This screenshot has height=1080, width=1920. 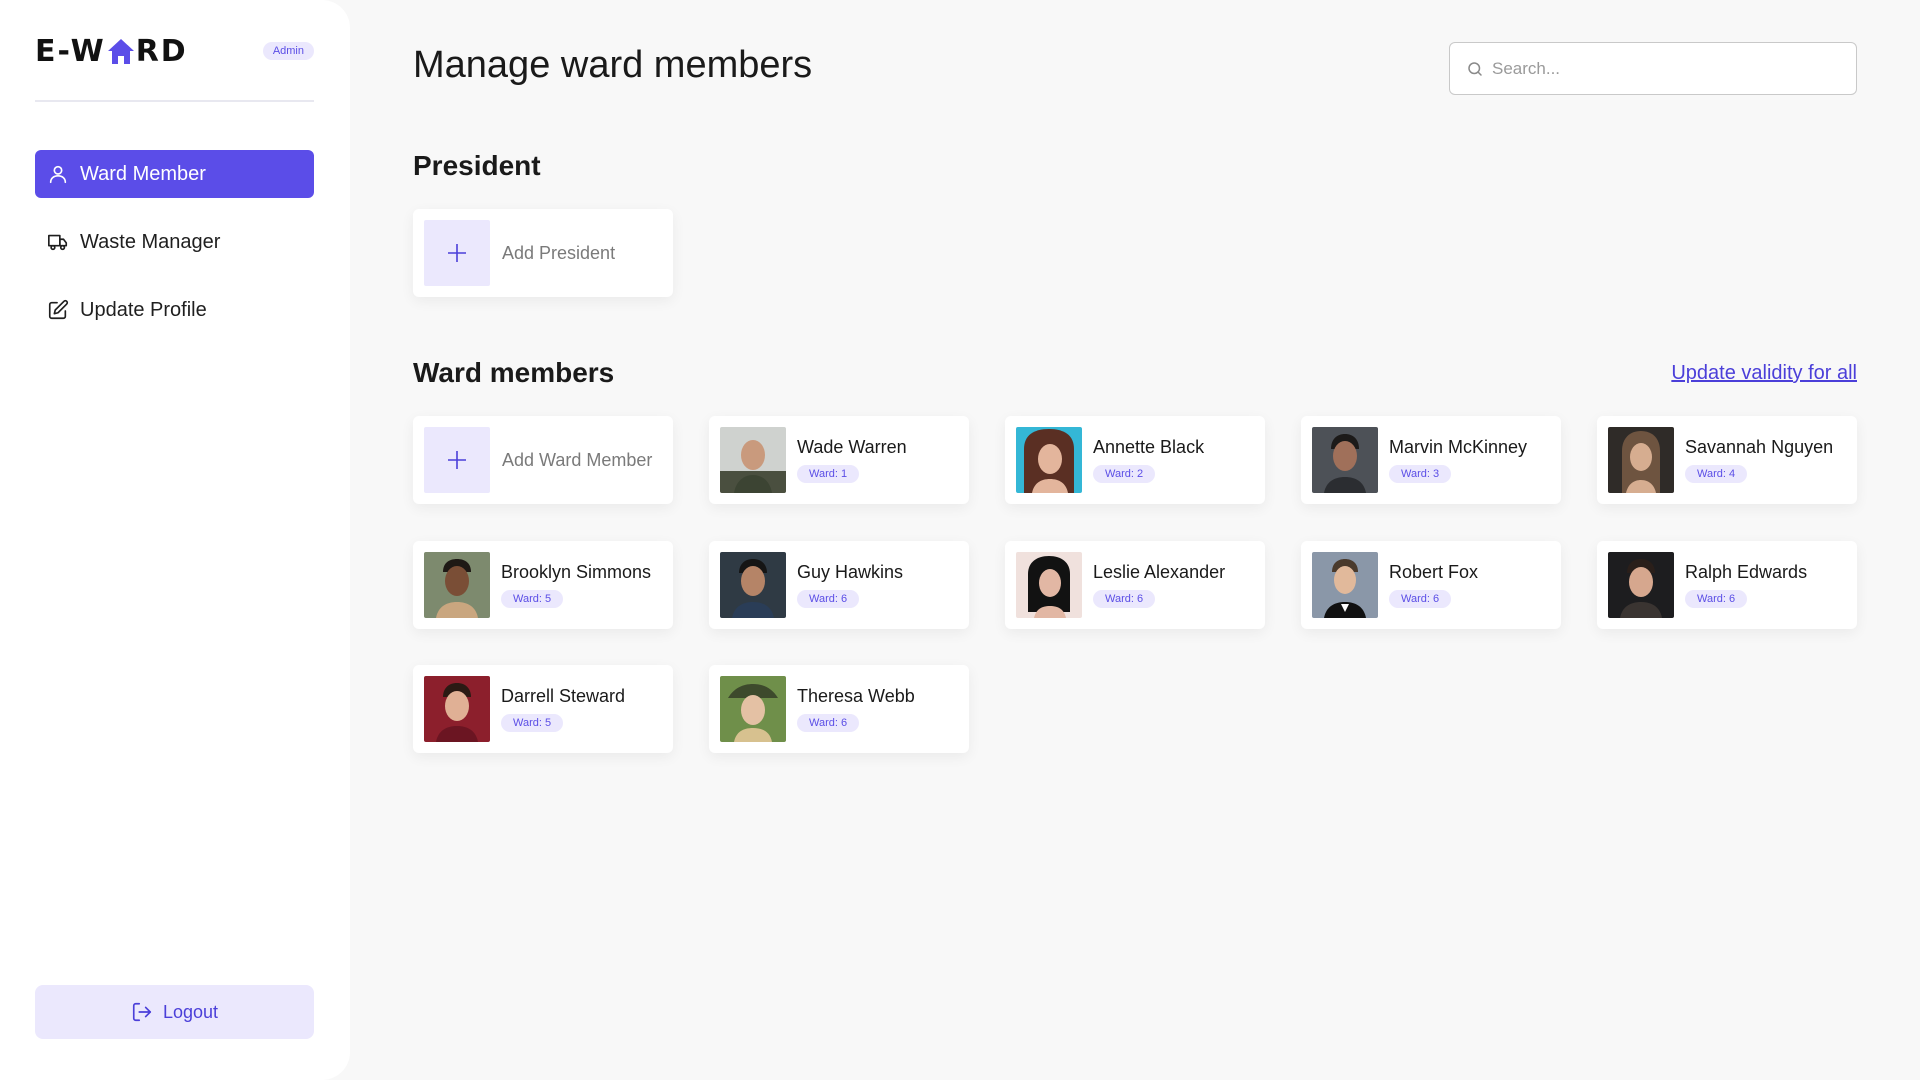 What do you see at coordinates (143, 309) in the screenshot?
I see `sidebar-item-label: Update Profile` at bounding box center [143, 309].